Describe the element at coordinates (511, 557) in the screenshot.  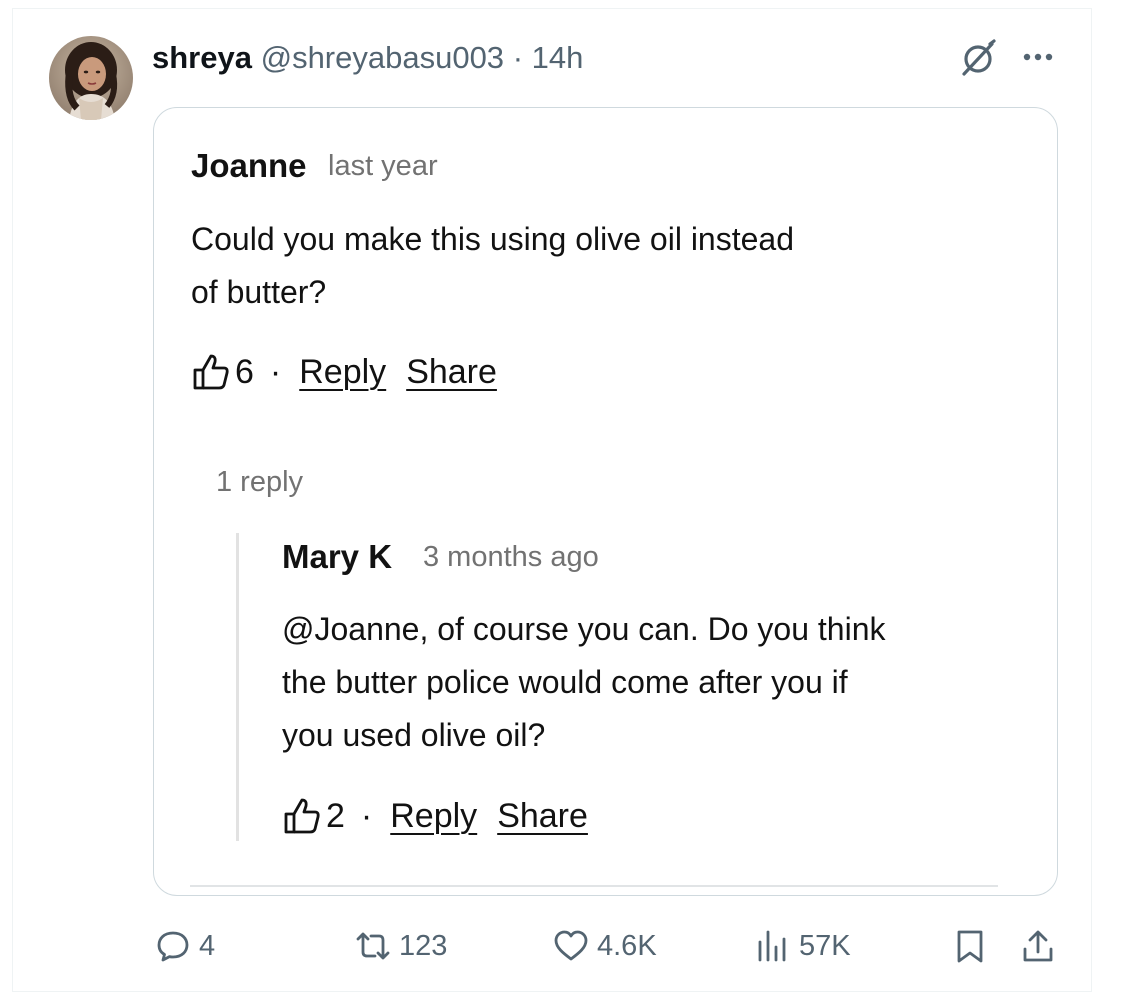
I see `reply-time: 3 months ago` at that location.